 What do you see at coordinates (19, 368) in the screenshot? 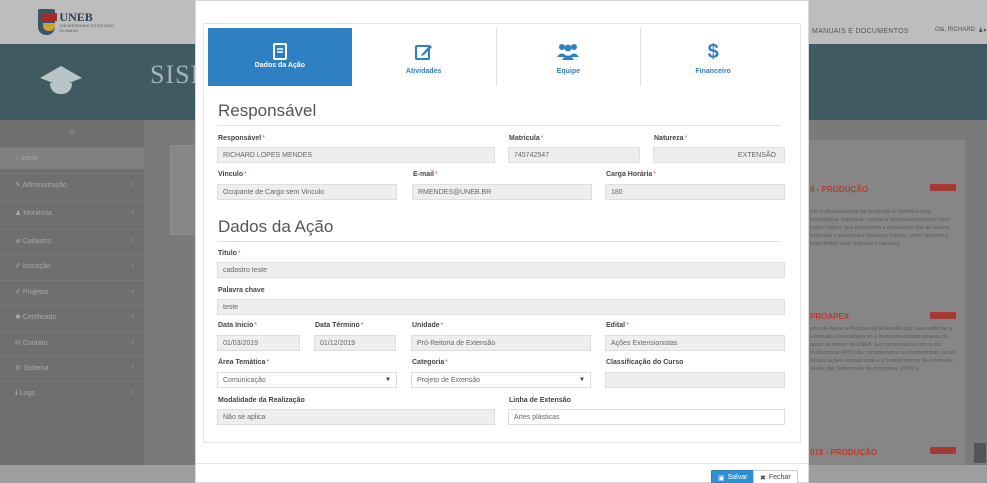
I see `gears-icon: ⚙` at bounding box center [19, 368].